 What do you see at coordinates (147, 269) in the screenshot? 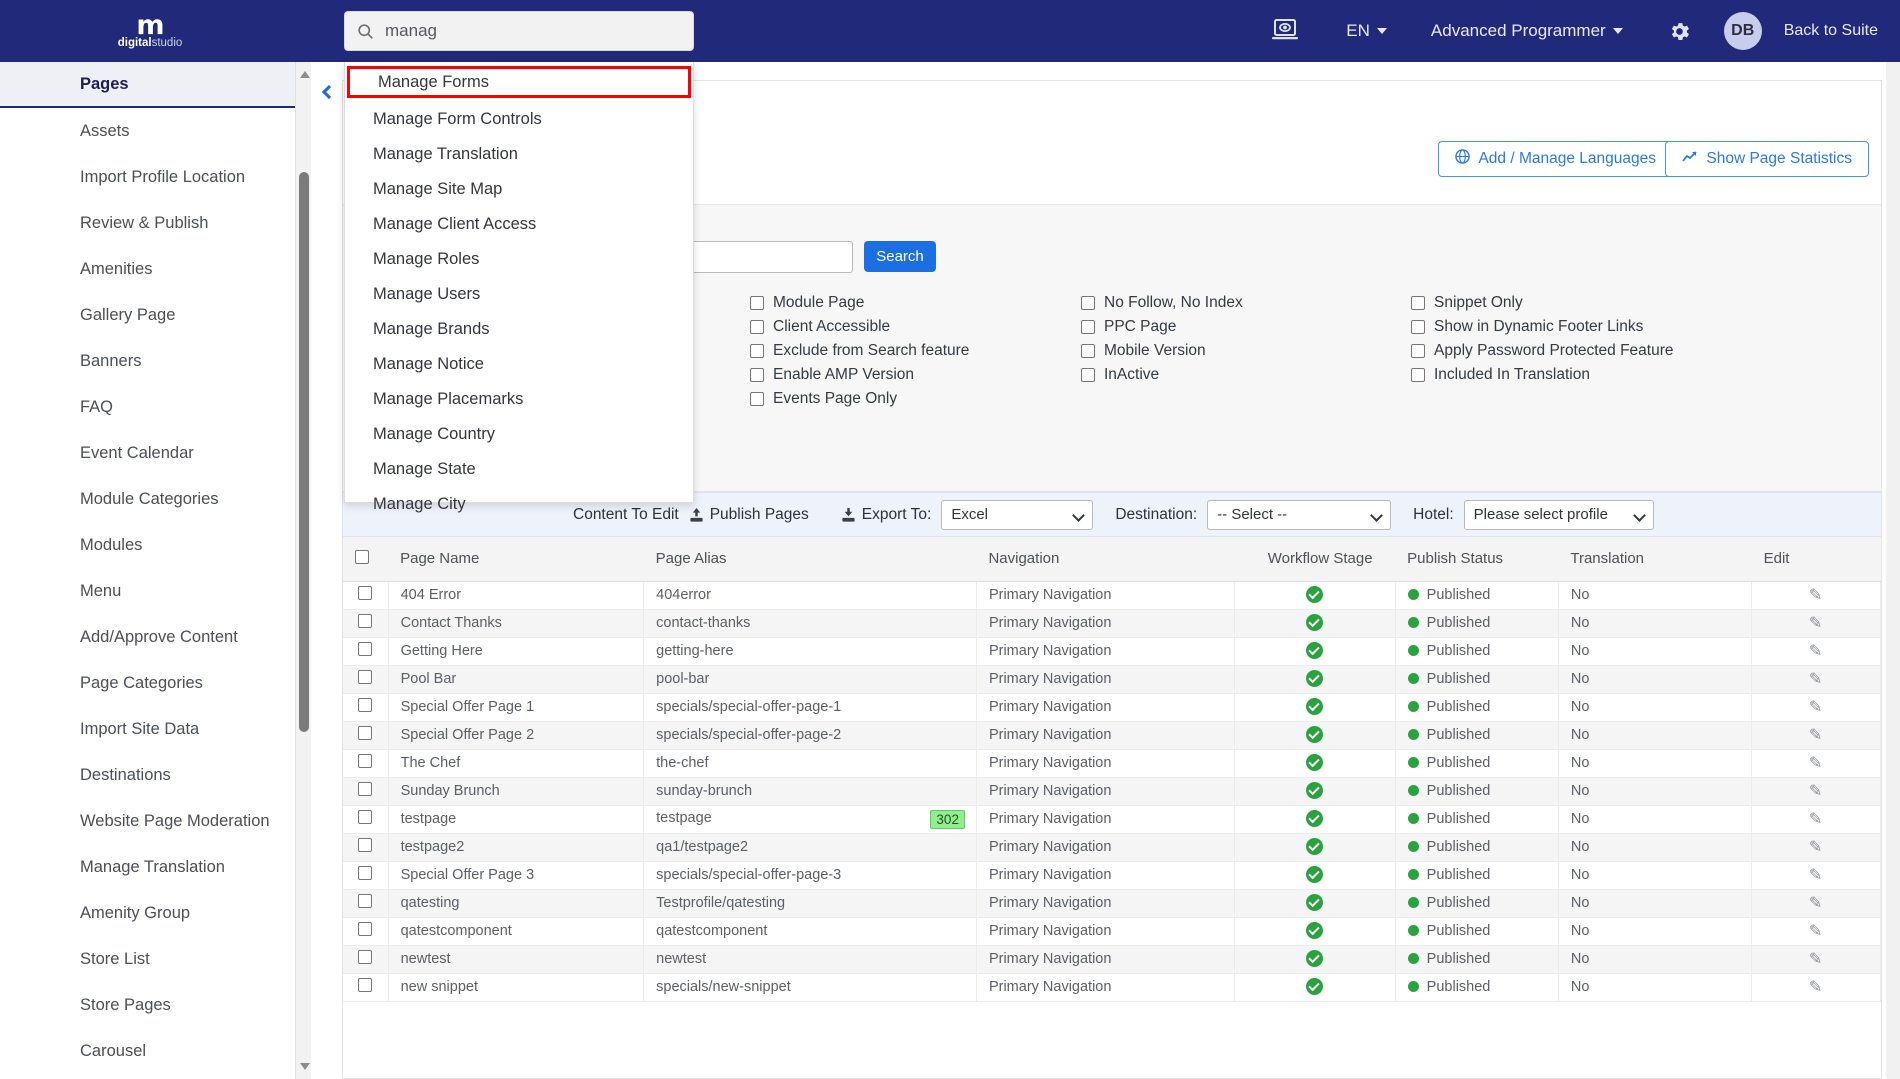
I see `sidebar-item-amenities: Amenities` at bounding box center [147, 269].